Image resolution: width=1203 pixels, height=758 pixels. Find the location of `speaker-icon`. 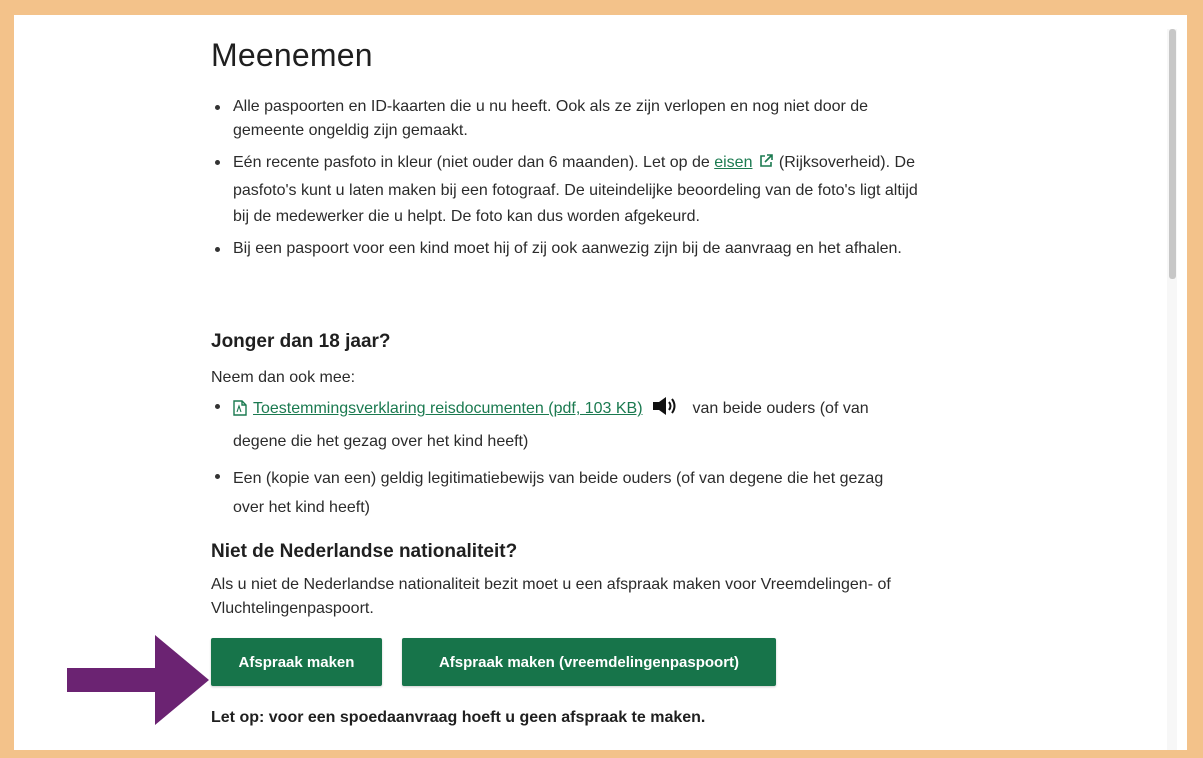

speaker-icon is located at coordinates (664, 411).